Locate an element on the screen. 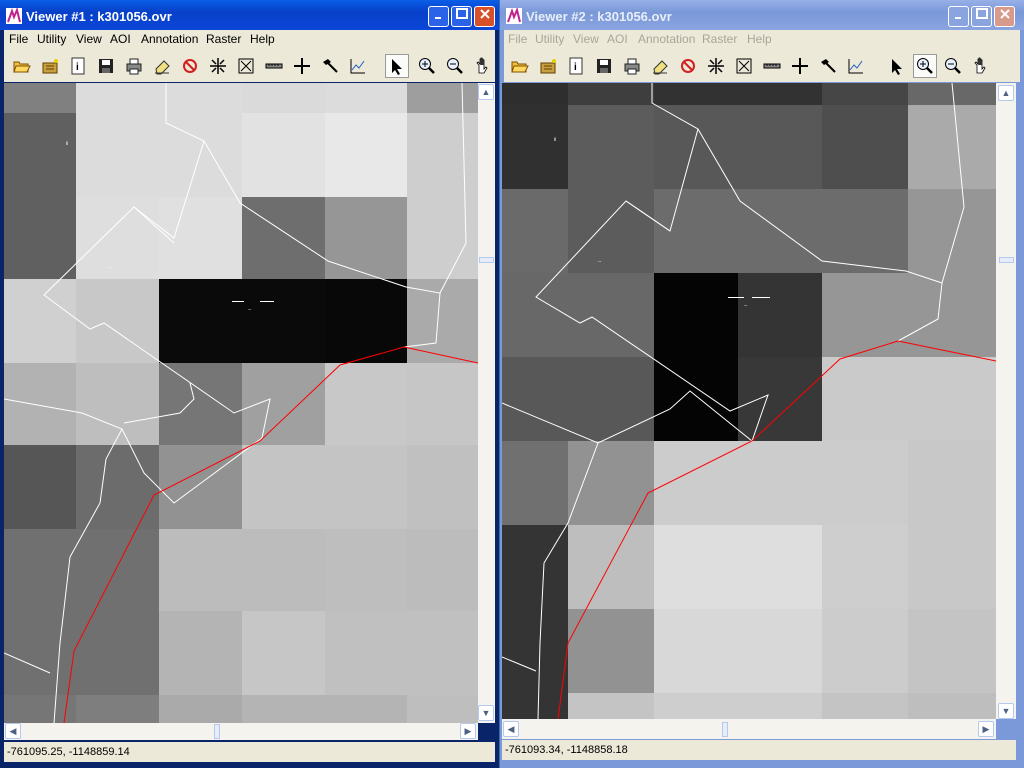  fit-icon is located at coordinates (744, 66).